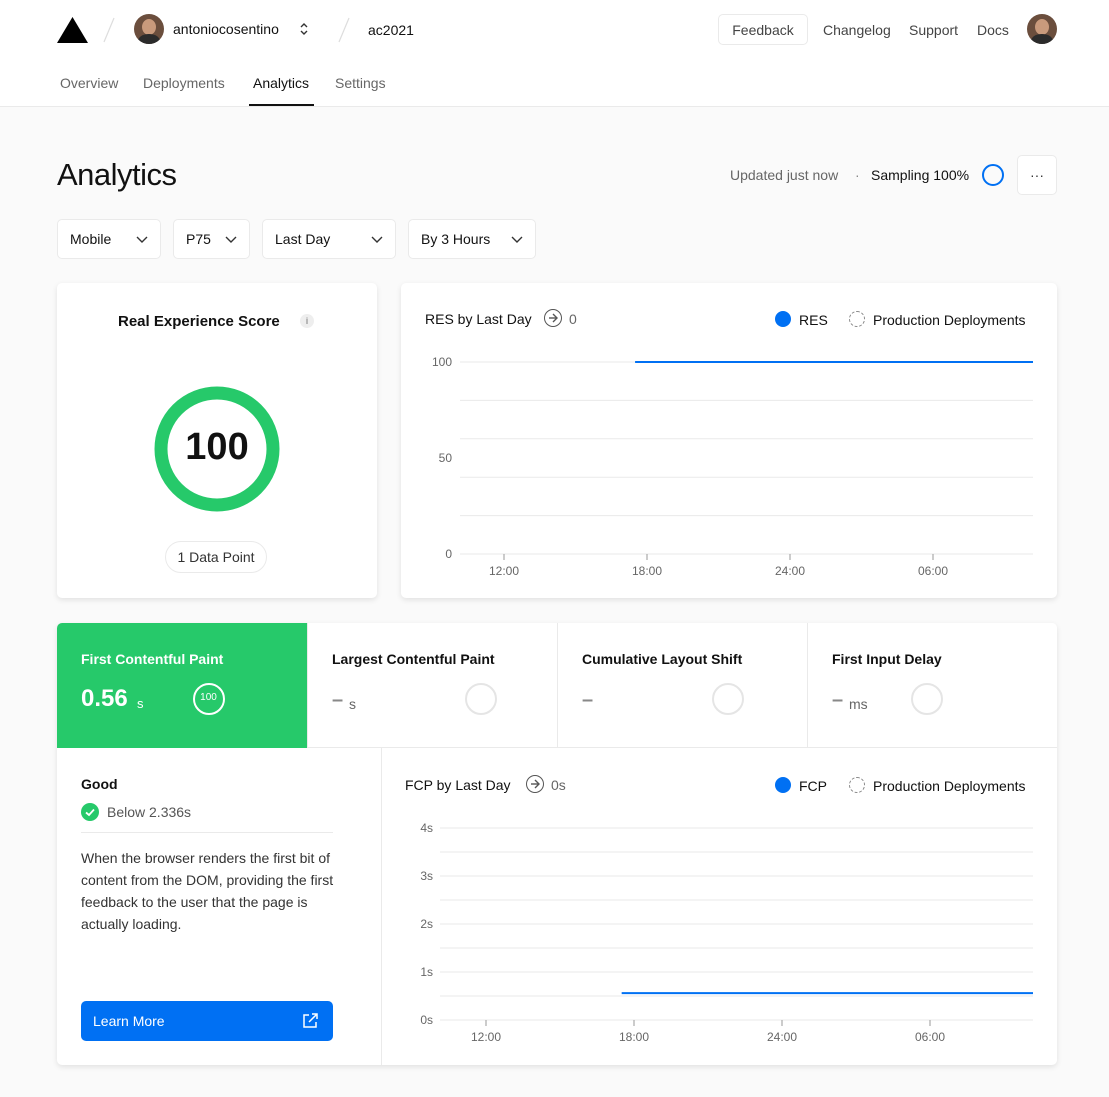 This screenshot has height=1097, width=1109. I want to click on active-tab-indicator, so click(281, 105).